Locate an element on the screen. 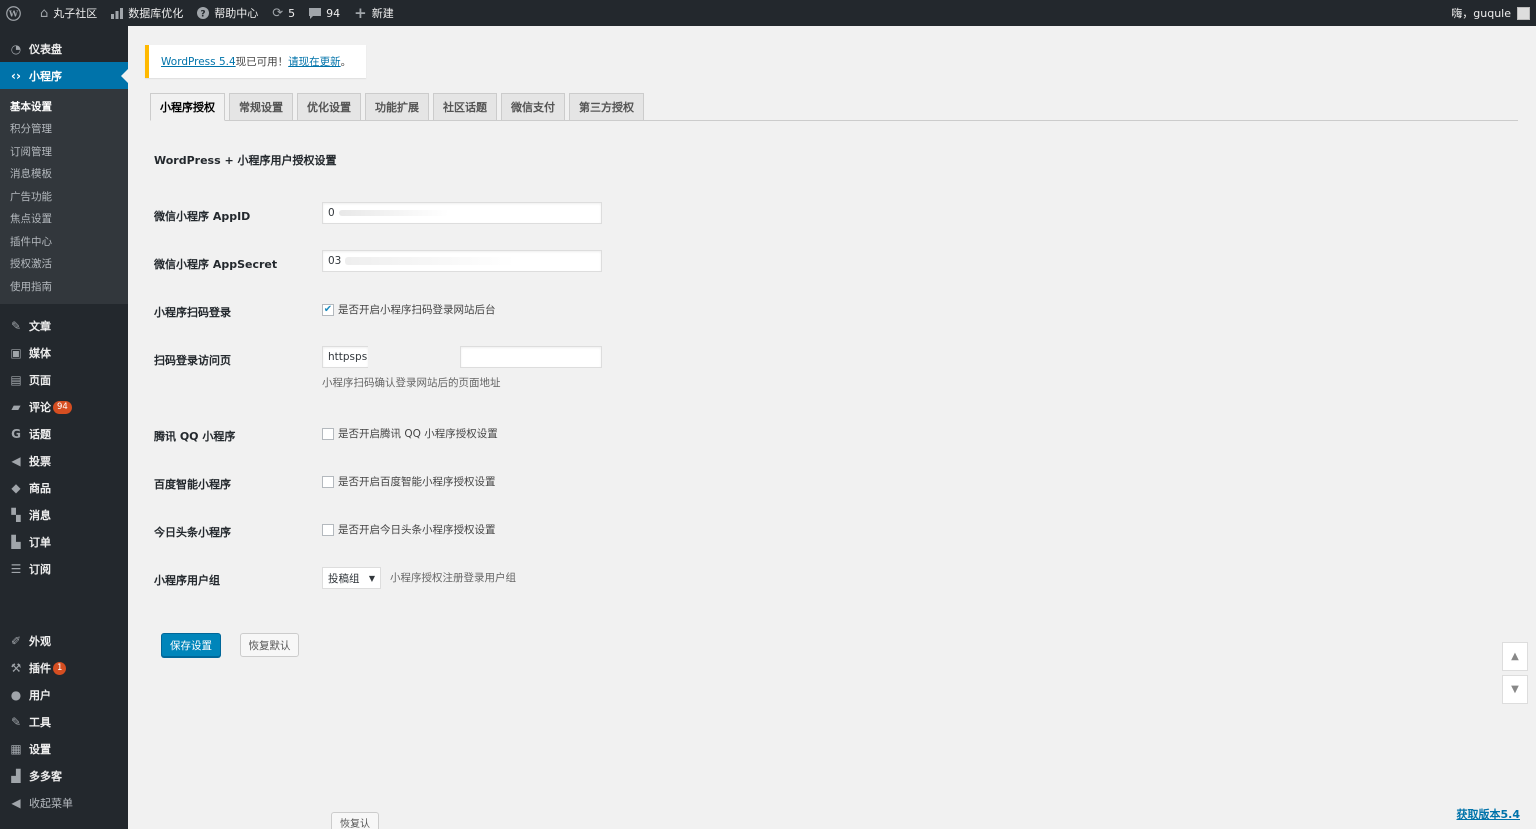 The image size is (1536, 829). updates-count: 5 is located at coordinates (292, 13).